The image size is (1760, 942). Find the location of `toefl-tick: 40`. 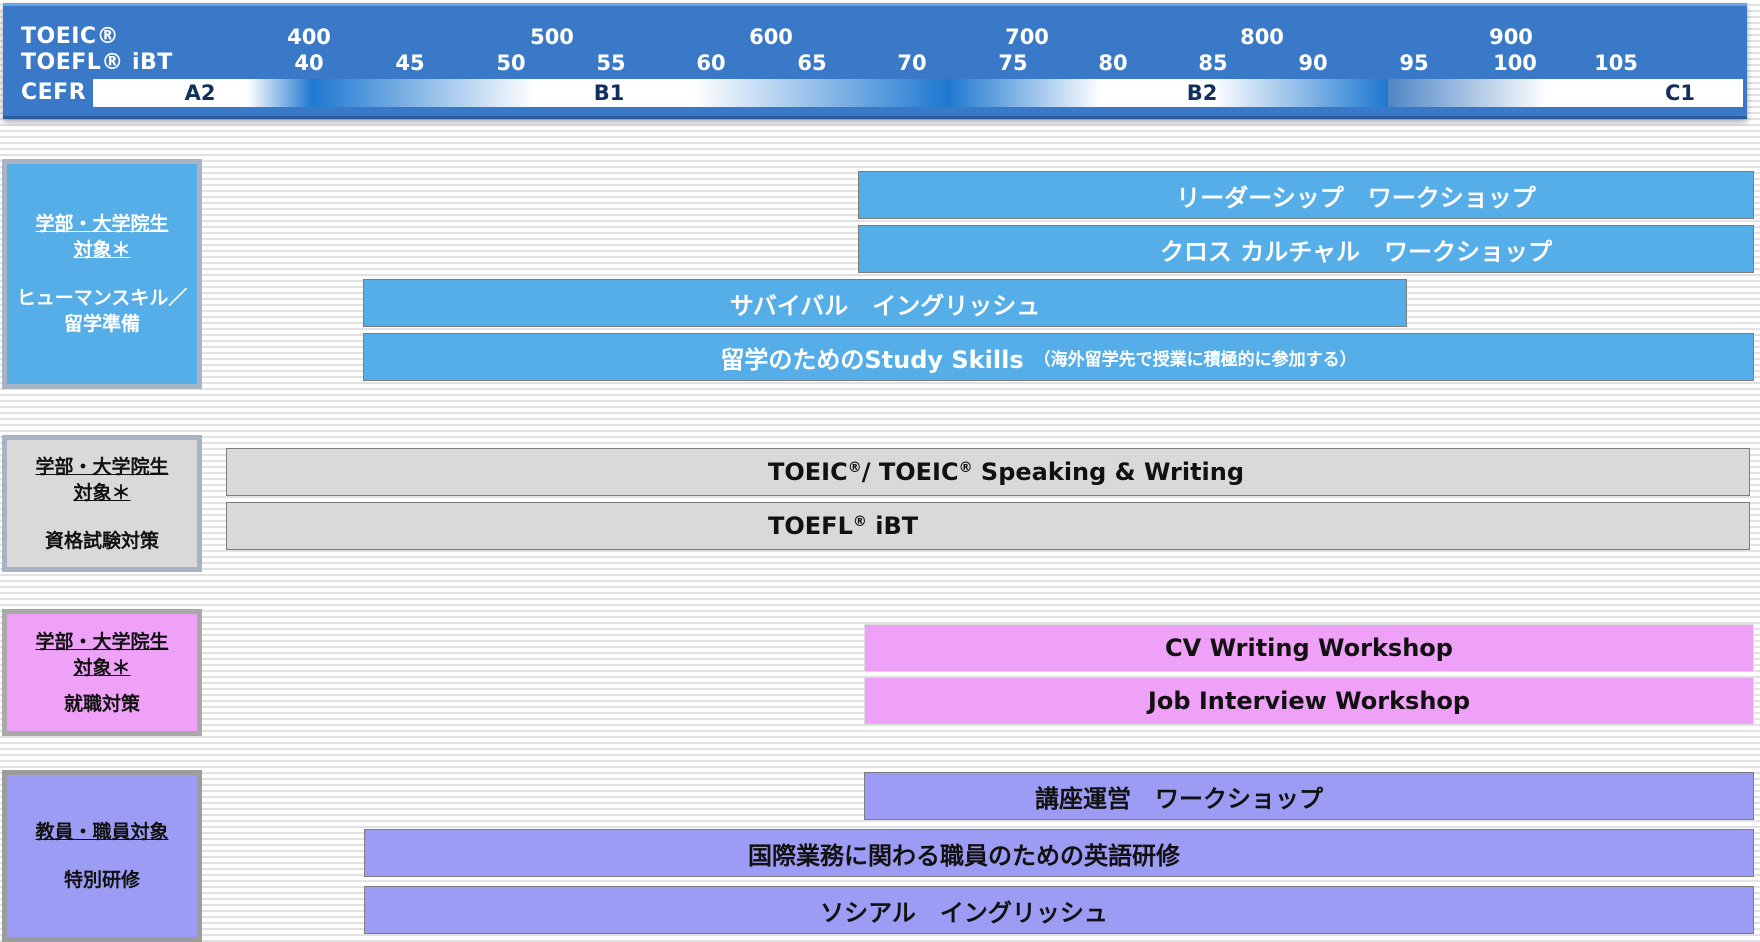

toefl-tick: 40 is located at coordinates (309, 63).